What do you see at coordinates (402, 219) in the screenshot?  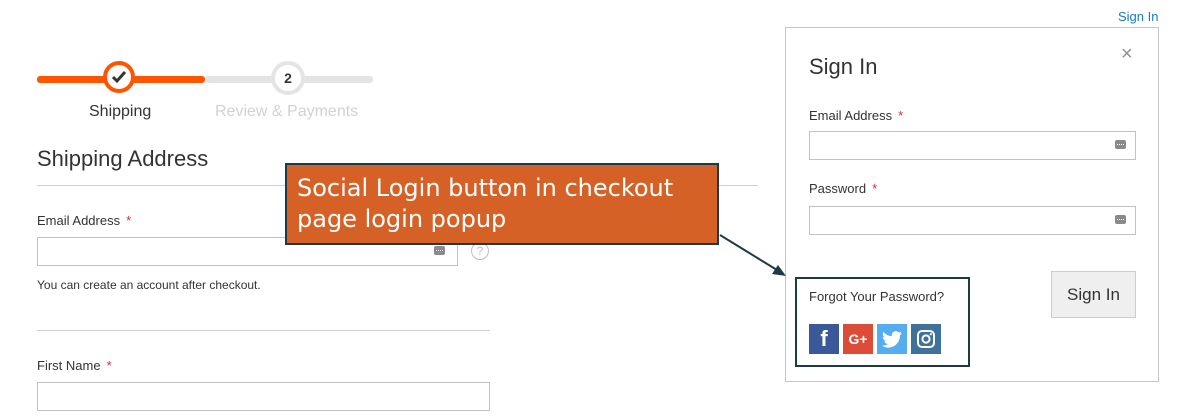 I see `callout-line-2: page login popup` at bounding box center [402, 219].